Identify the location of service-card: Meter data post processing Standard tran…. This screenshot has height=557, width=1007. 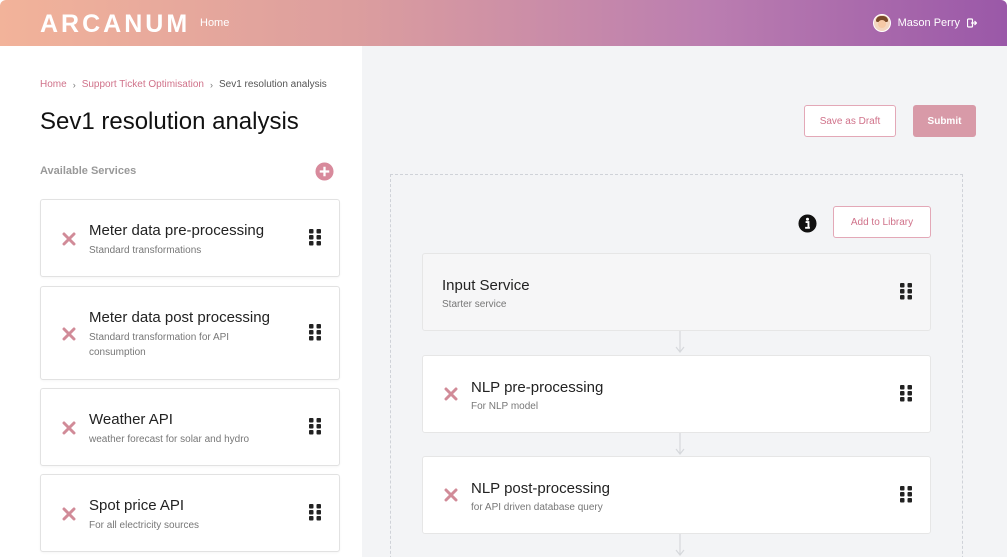
(190, 333).